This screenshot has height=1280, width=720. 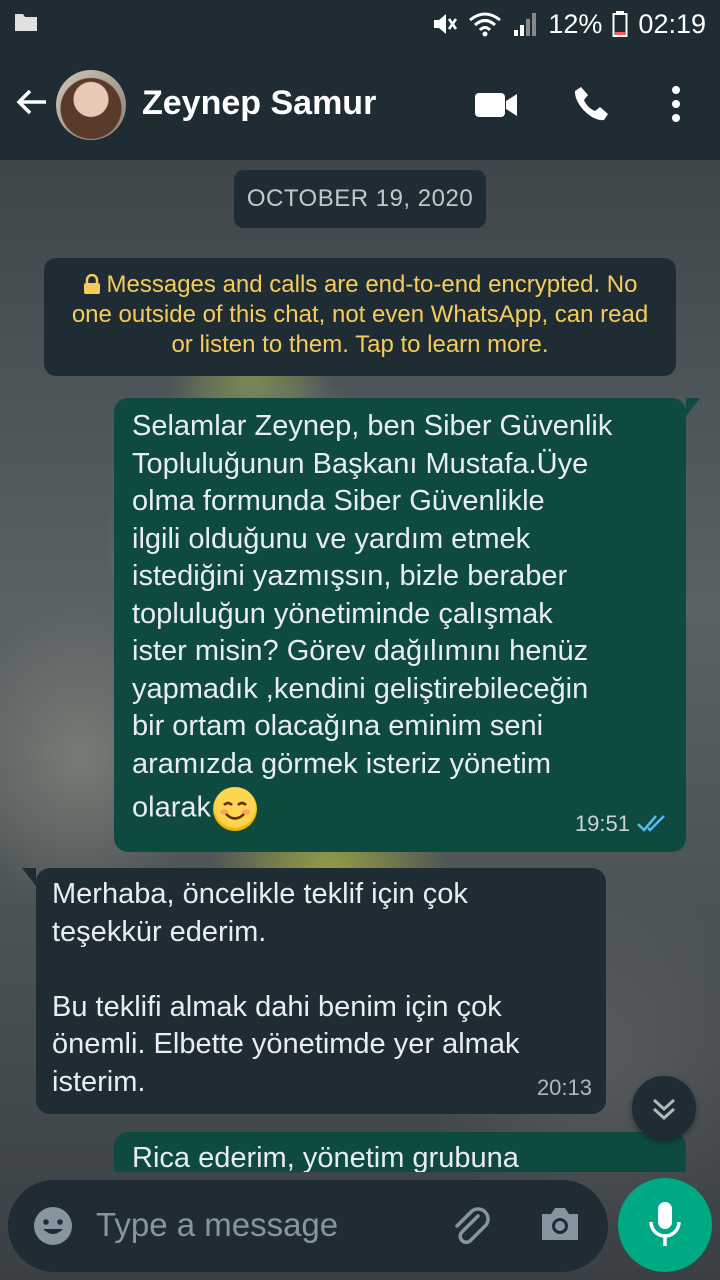 What do you see at coordinates (277, 1006) in the screenshot?
I see `message-line: Bu teklifi almak dahi benim için çok` at bounding box center [277, 1006].